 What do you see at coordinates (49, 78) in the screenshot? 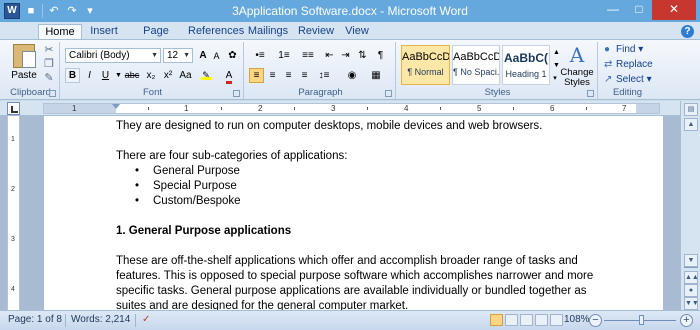
I see `format-painter-icon: ✎` at bounding box center [49, 78].